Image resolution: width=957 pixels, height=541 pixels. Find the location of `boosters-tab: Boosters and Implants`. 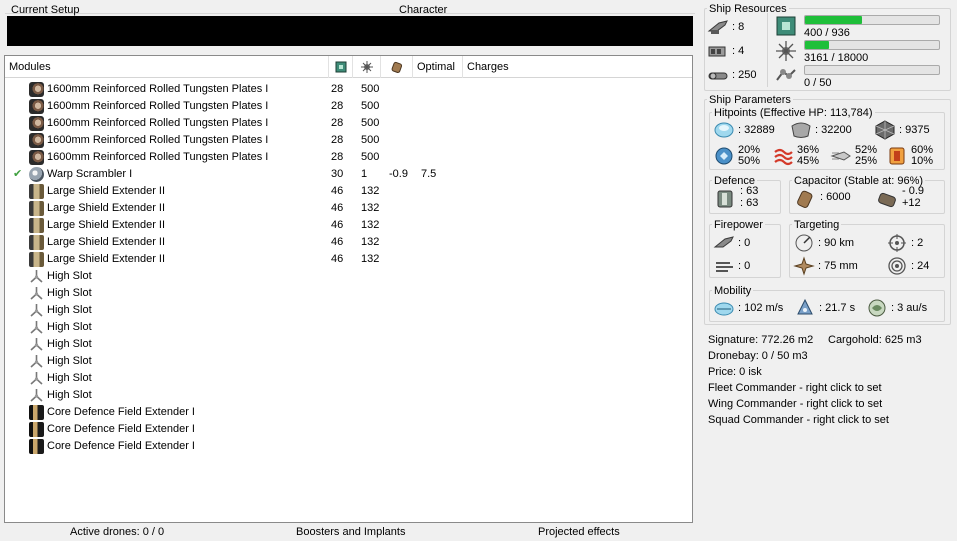

boosters-tab: Boosters and Implants is located at coordinates (350, 532).